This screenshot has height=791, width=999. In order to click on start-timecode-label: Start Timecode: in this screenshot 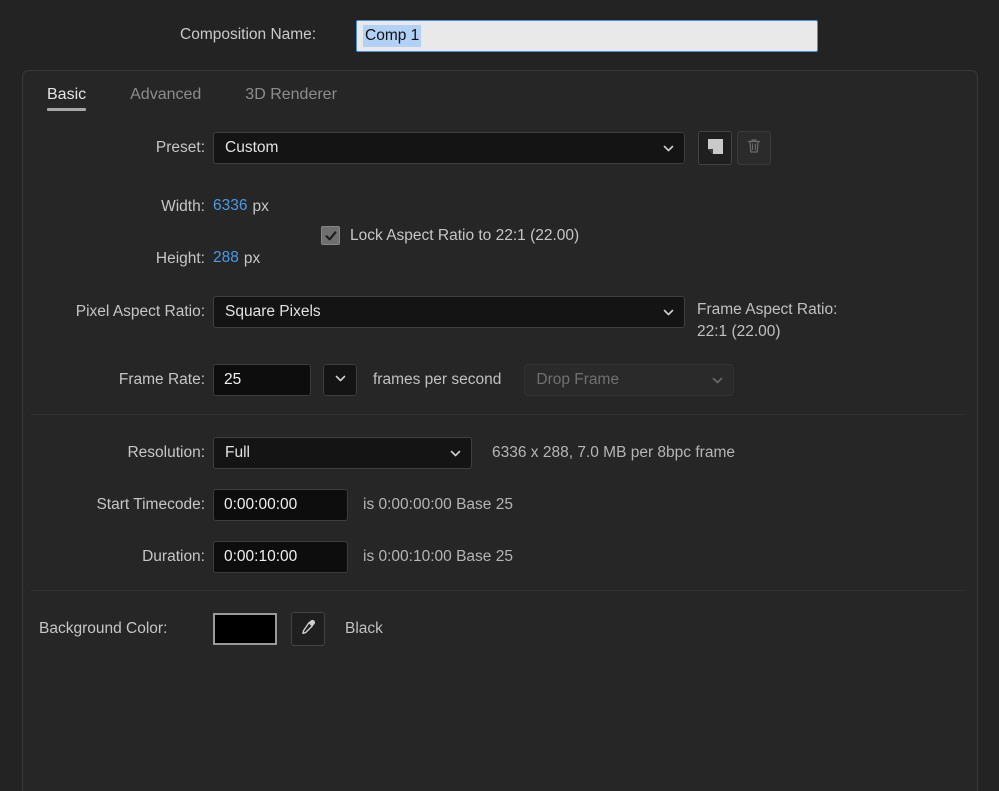, I will do `click(150, 504)`.